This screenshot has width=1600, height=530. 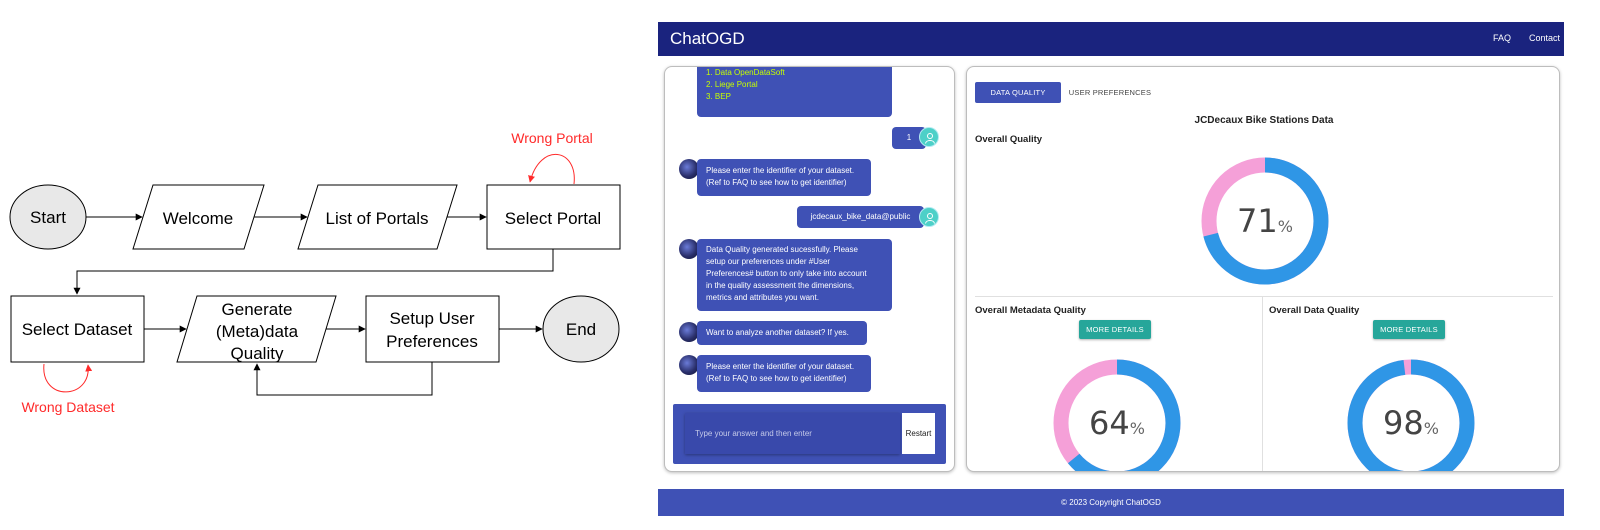 I want to click on metadata-more-details-button: MORE DETAILS, so click(x=1115, y=329).